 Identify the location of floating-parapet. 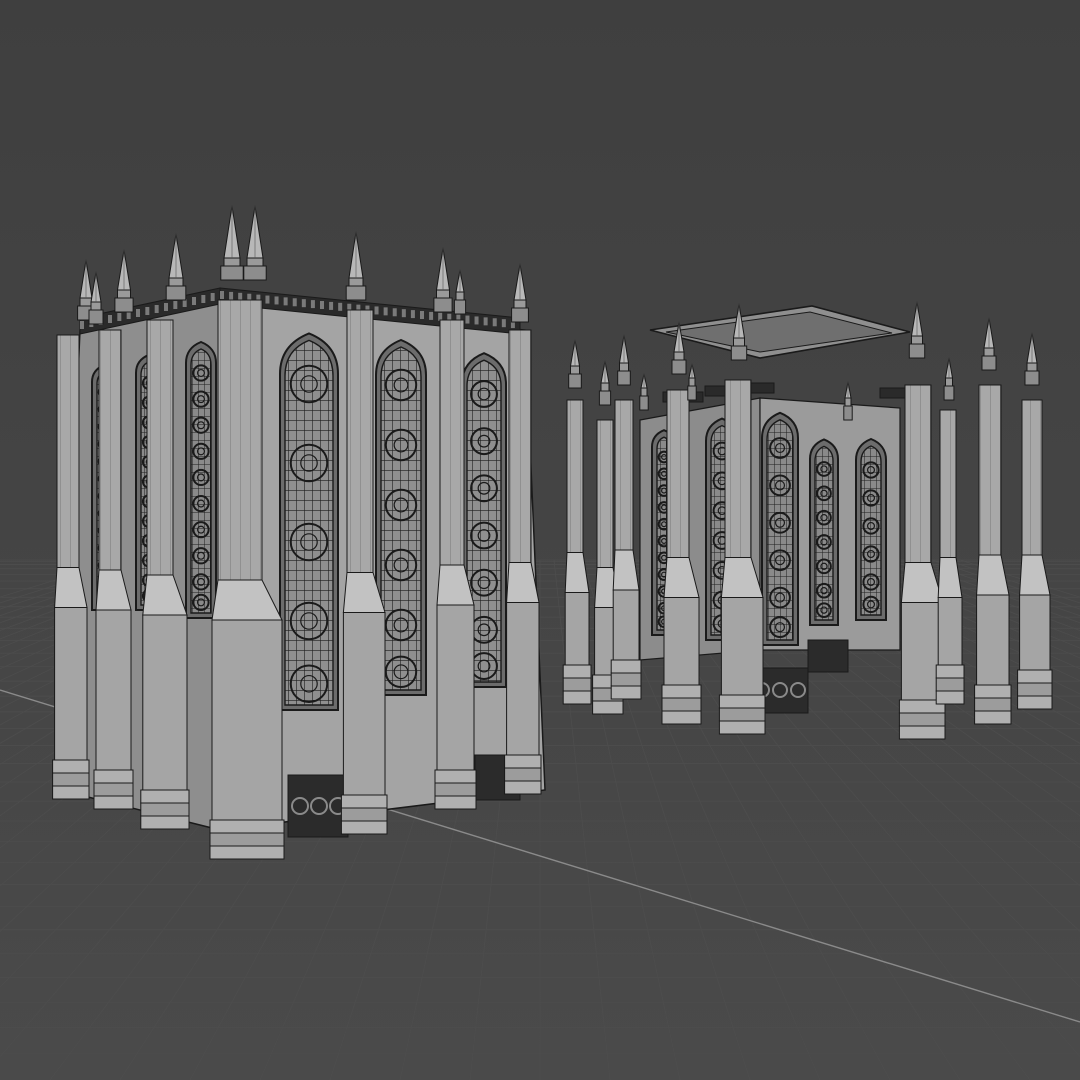
(893, 393).